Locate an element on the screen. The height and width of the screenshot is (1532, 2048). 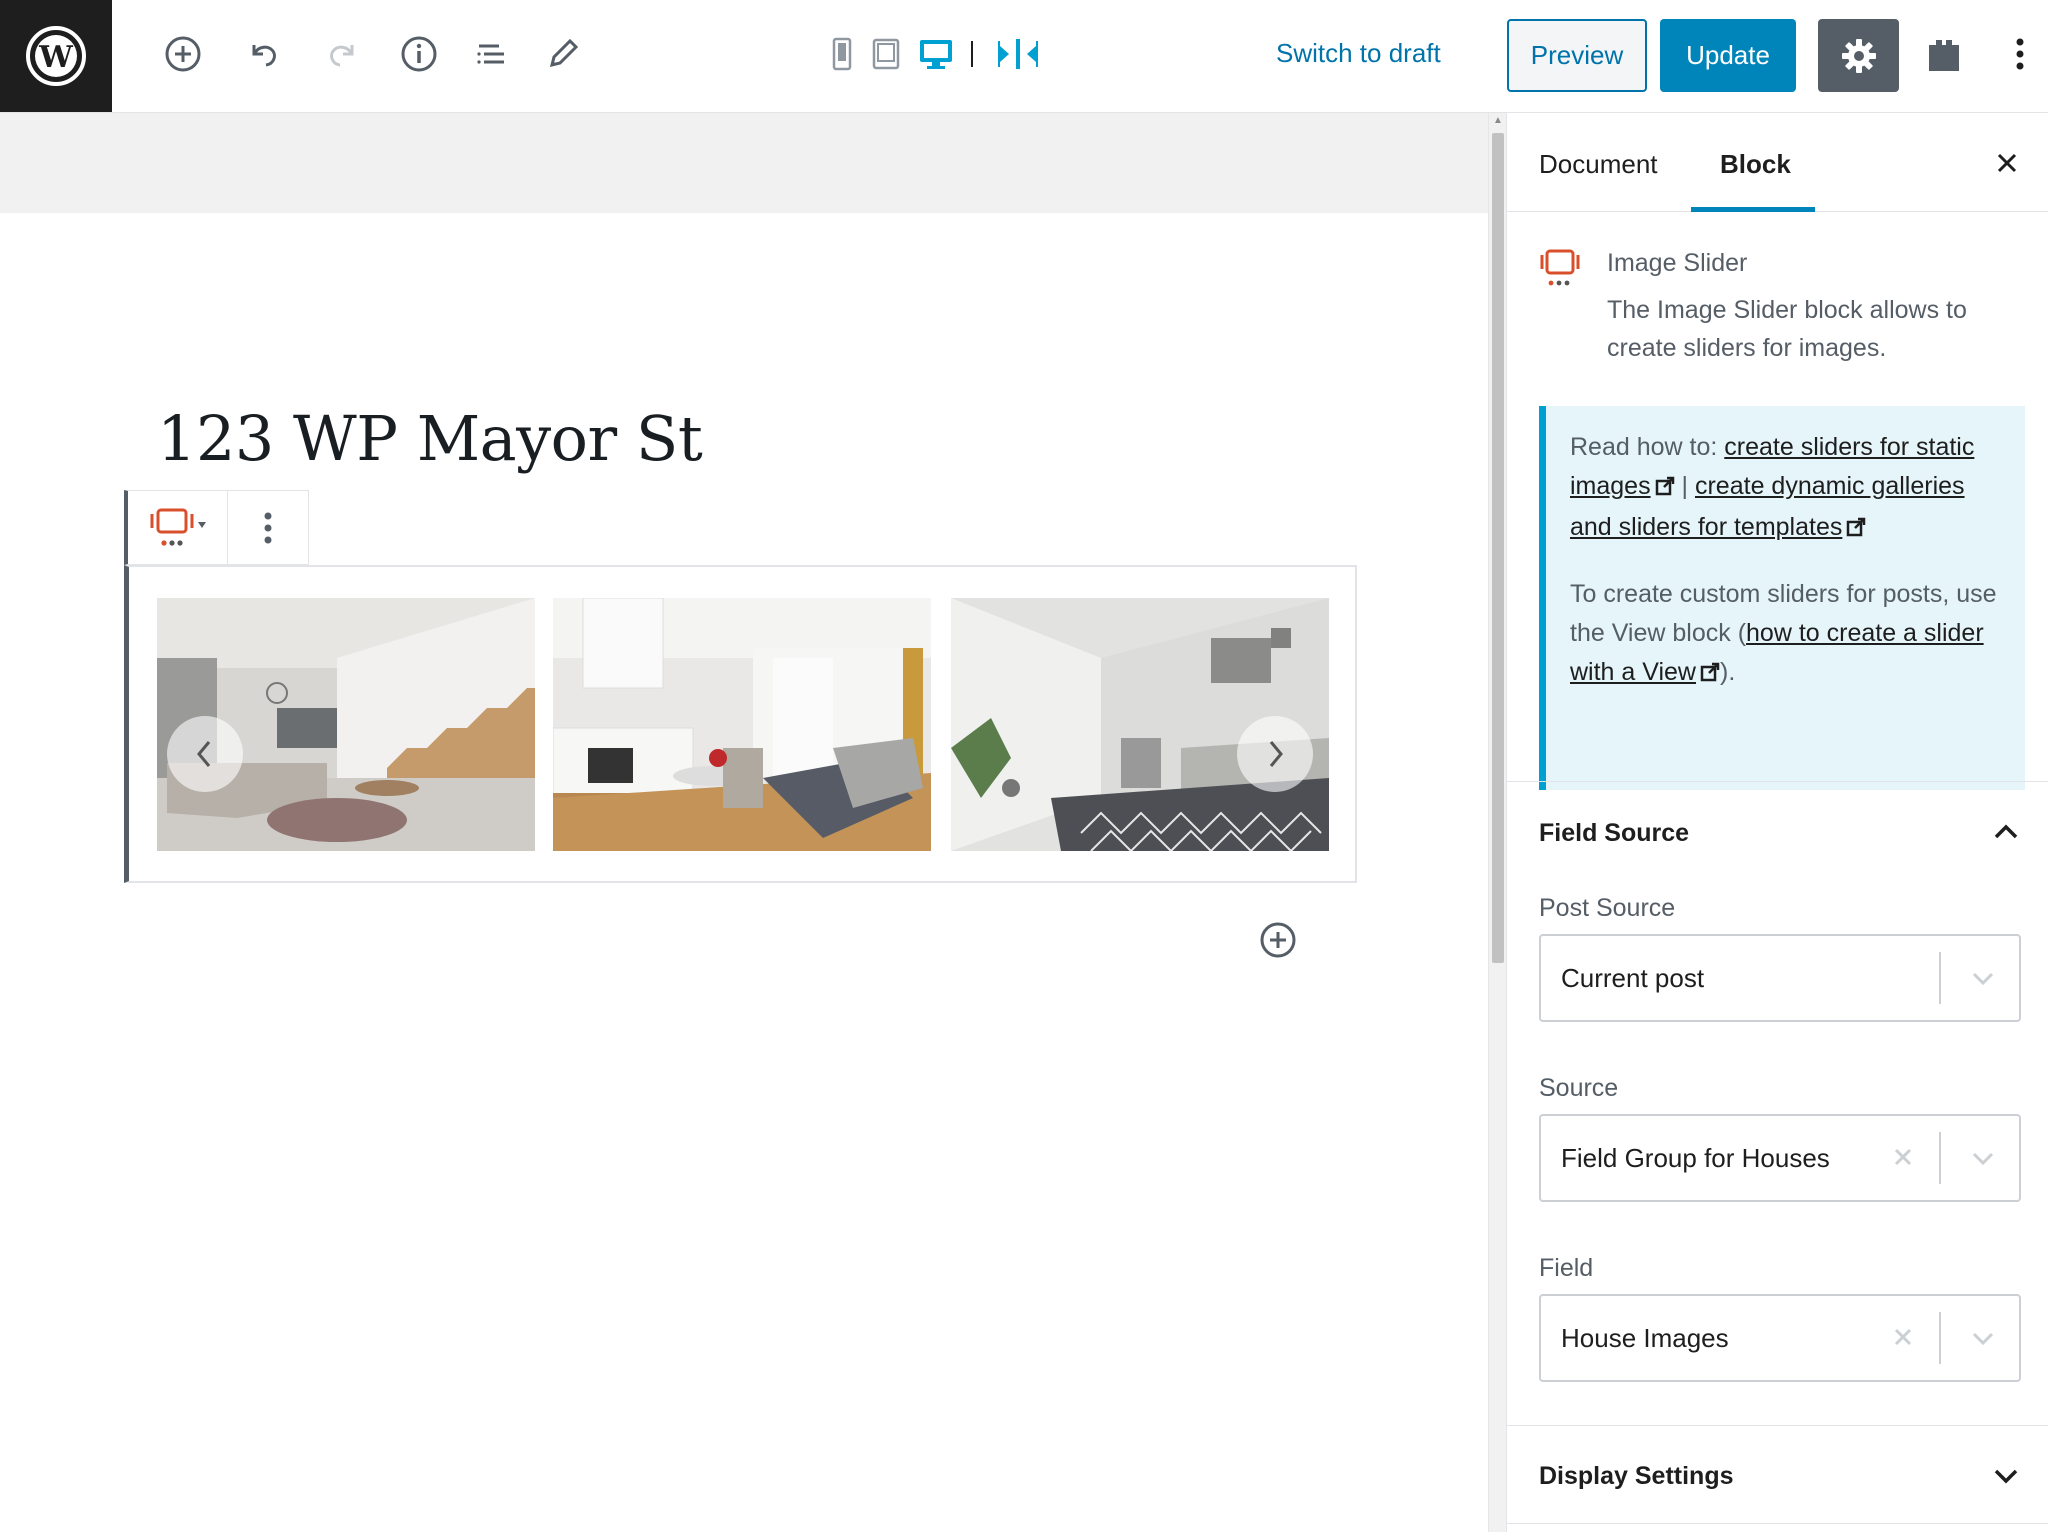
update-button: Update is located at coordinates (1728, 55).